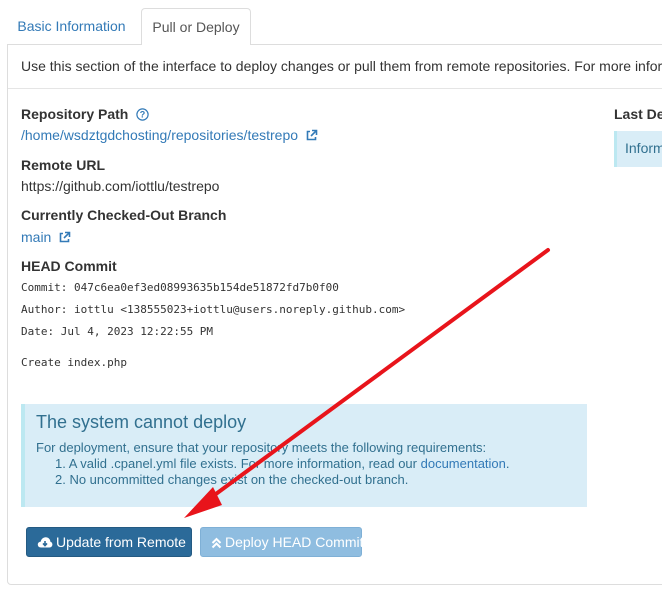 The width and height of the screenshot is (662, 598). Describe the element at coordinates (335, 88) in the screenshot. I see `divider` at that location.